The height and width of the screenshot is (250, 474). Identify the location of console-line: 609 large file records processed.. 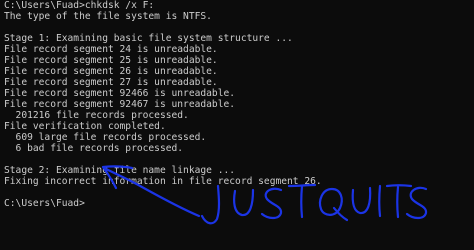
(105, 137).